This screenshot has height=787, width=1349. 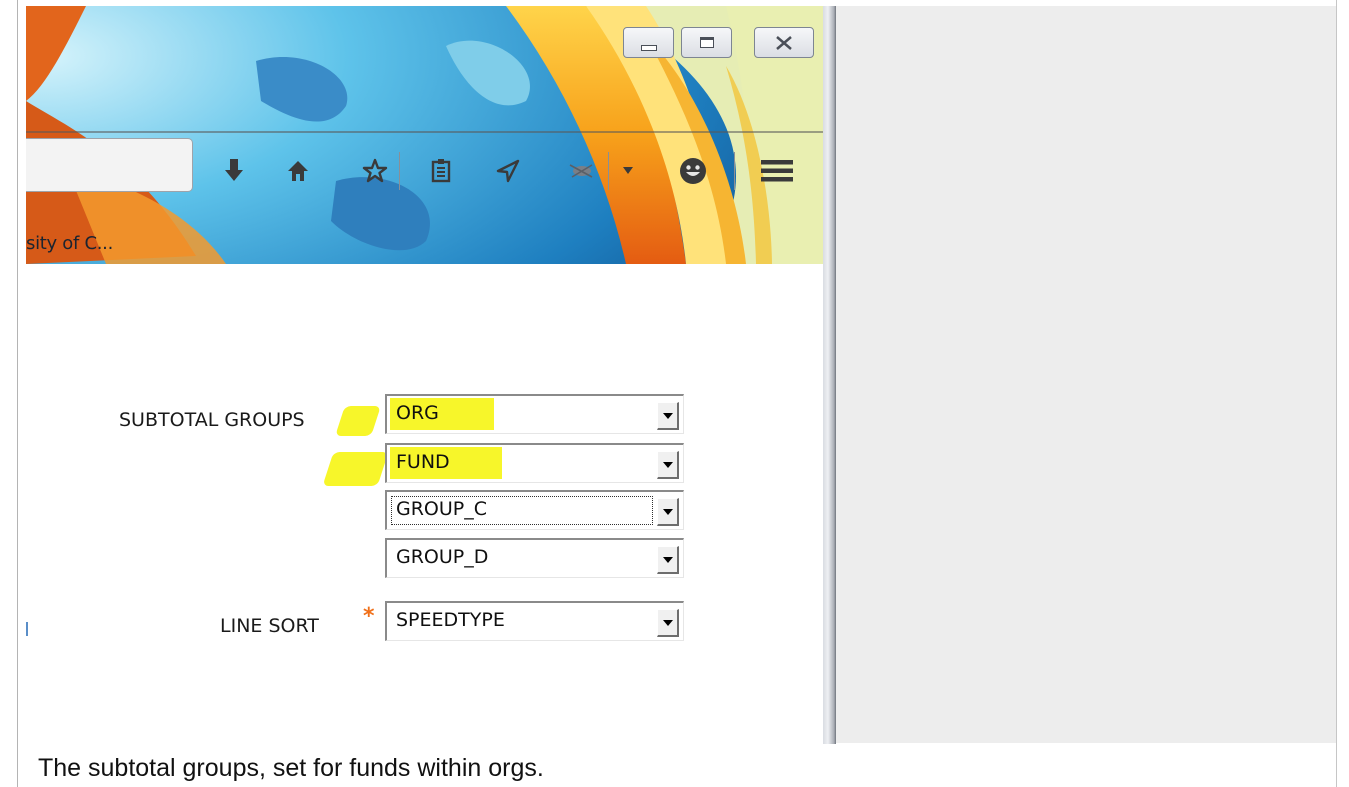 I want to click on select-value: ORG, so click(x=417, y=413).